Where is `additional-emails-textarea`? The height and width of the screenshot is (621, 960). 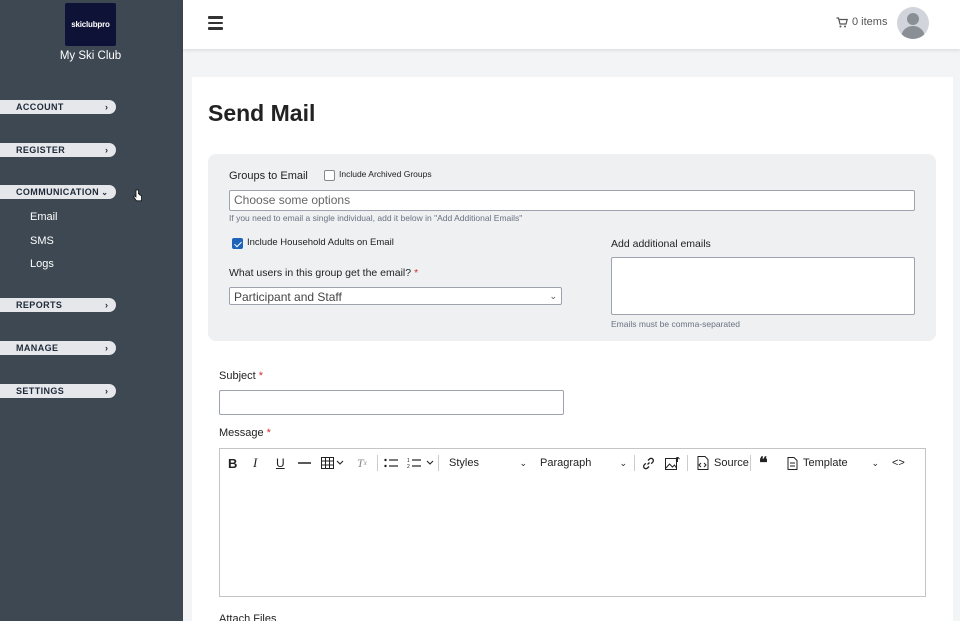 additional-emails-textarea is located at coordinates (763, 286).